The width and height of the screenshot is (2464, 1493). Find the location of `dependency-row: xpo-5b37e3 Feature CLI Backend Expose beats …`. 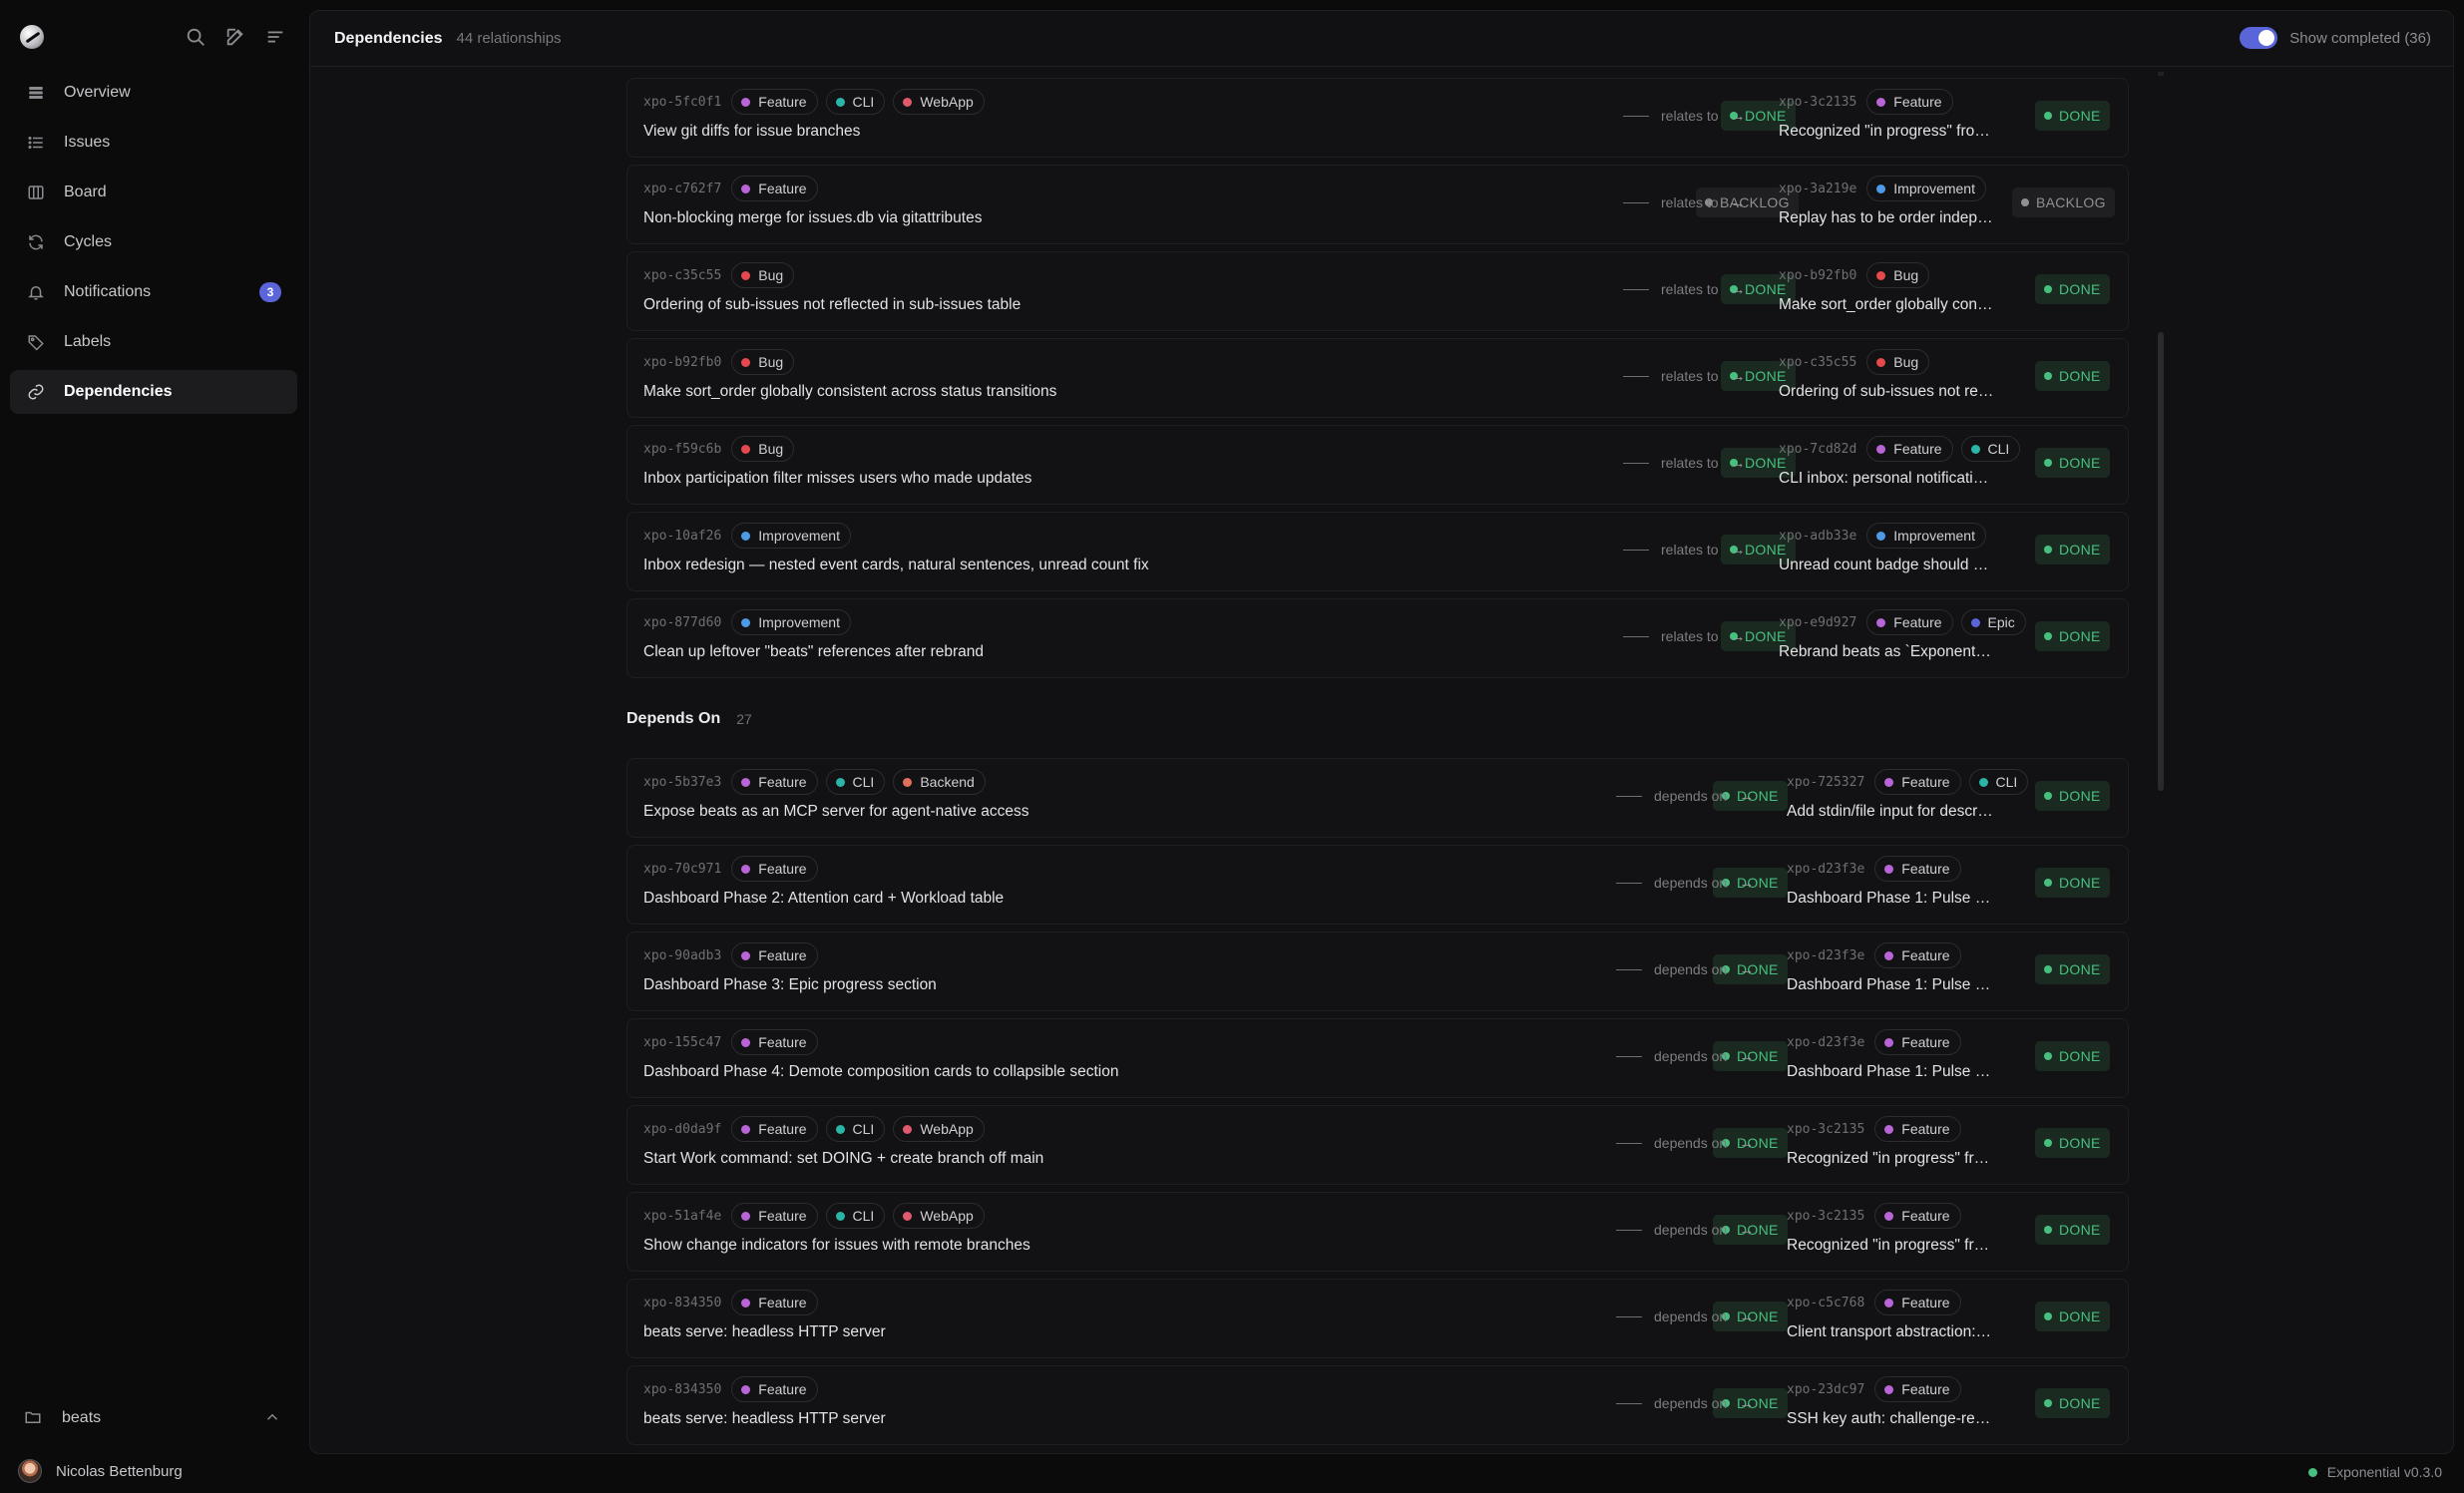

dependency-row: xpo-5b37e3 Feature CLI Backend Expose beats … is located at coordinates (1377, 798).